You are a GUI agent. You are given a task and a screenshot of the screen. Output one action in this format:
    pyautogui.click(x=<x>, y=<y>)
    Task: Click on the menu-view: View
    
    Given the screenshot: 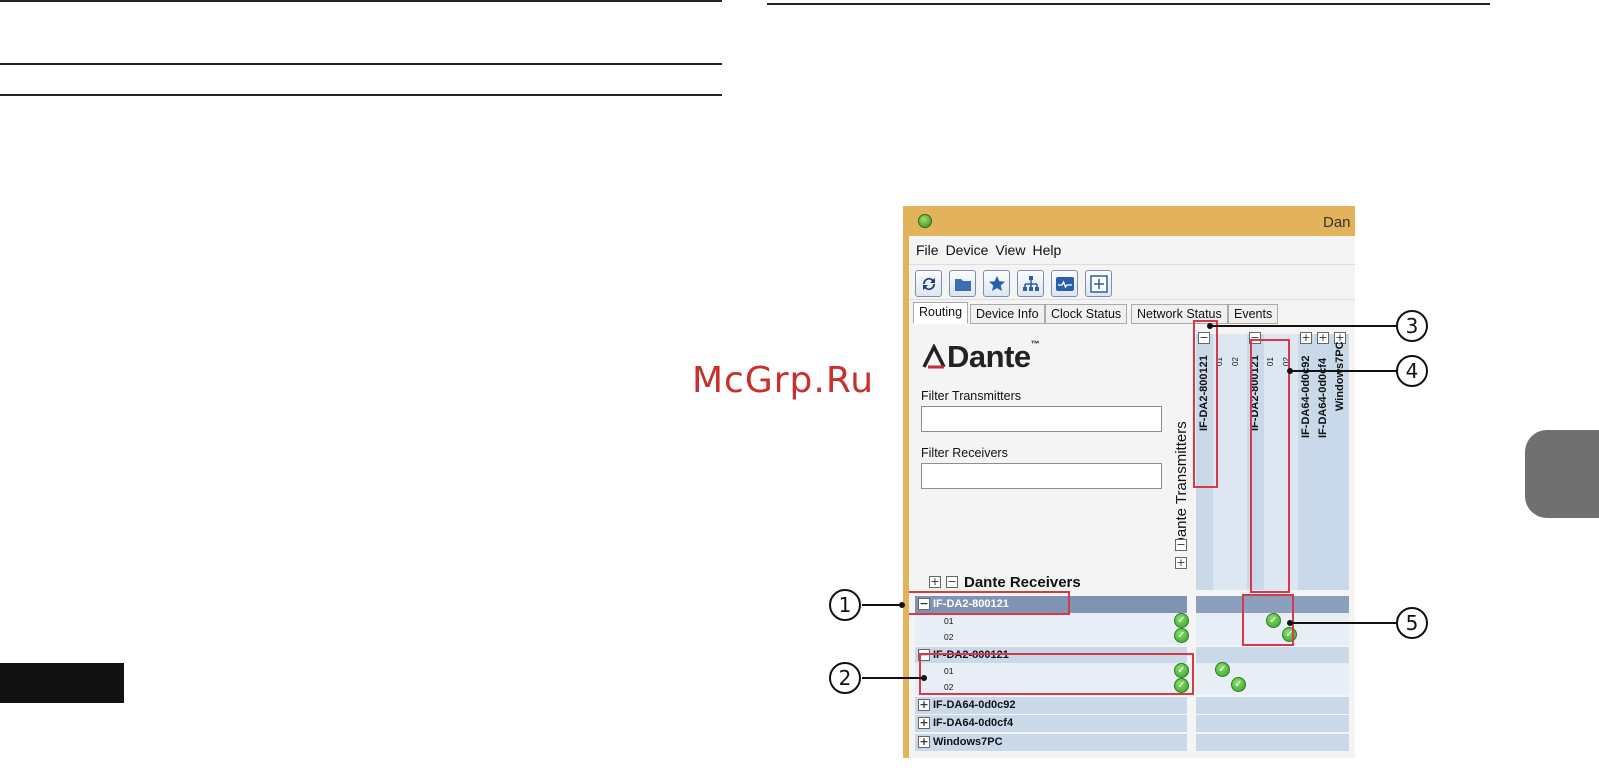 What is the action you would take?
    pyautogui.click(x=1010, y=250)
    